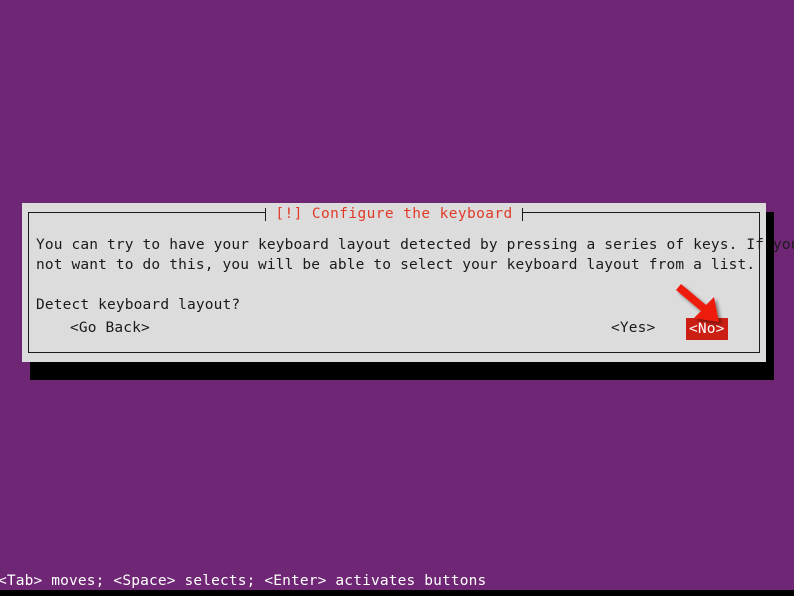  What do you see at coordinates (394, 329) in the screenshot?
I see `dialog-button-row: <Go Back> <Yes> <No>` at bounding box center [394, 329].